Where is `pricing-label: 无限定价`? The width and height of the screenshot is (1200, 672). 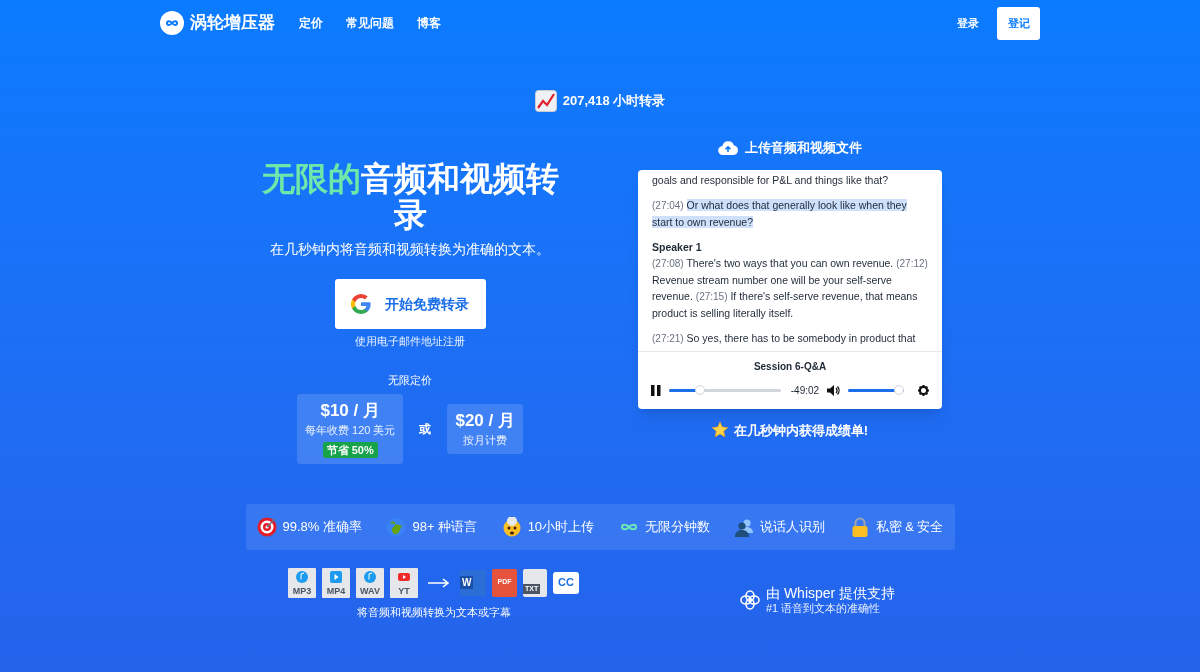
pricing-label: 无限定价 is located at coordinates (410, 380).